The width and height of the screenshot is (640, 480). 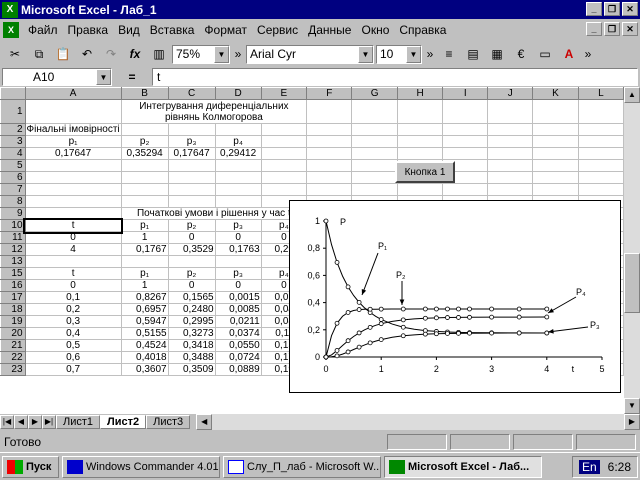 What do you see at coordinates (87, 54) in the screenshot?
I see `undo-icon: ↶` at bounding box center [87, 54].